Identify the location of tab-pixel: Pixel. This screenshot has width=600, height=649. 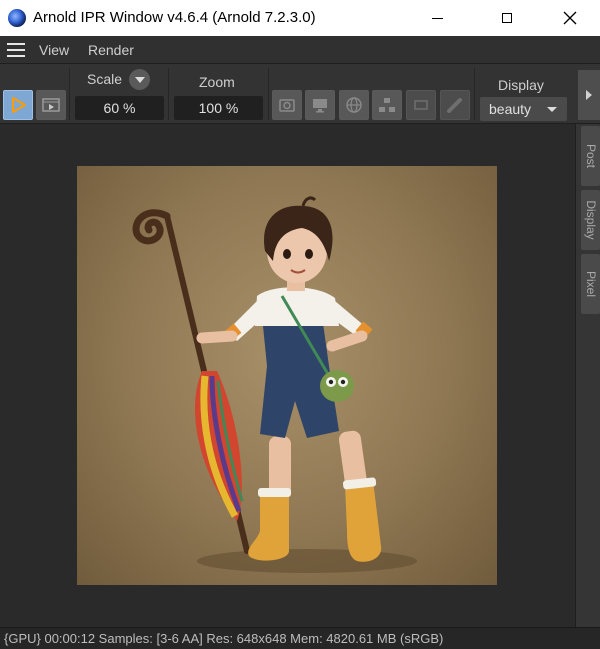
(590, 284).